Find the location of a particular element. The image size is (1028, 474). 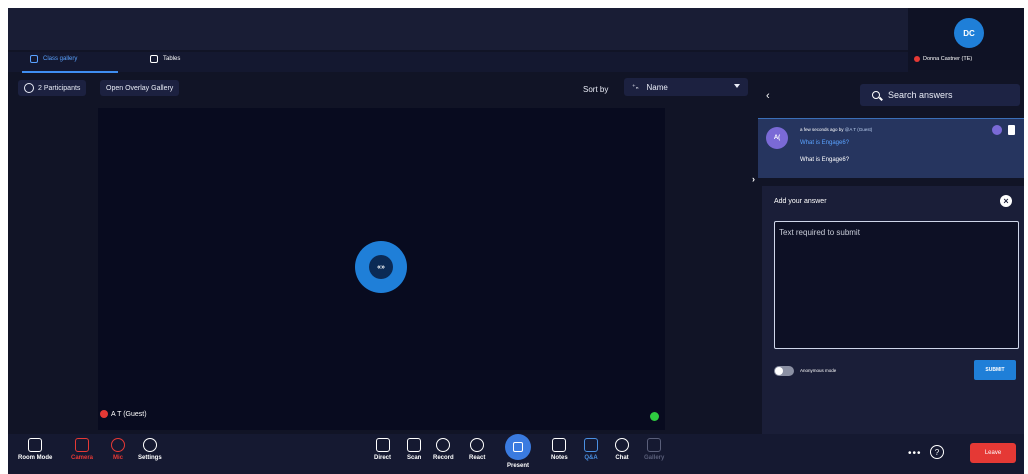

self-video-tile: DC Donna Castner (TE) is located at coordinates (966, 39).